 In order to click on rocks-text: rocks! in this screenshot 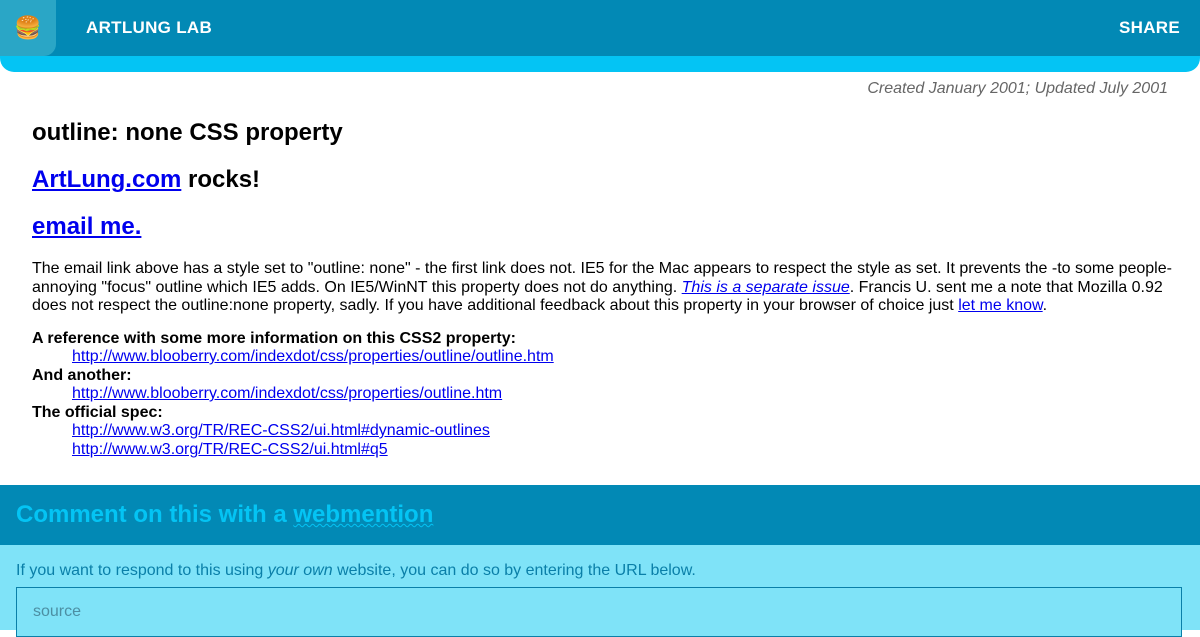, I will do `click(221, 179)`.